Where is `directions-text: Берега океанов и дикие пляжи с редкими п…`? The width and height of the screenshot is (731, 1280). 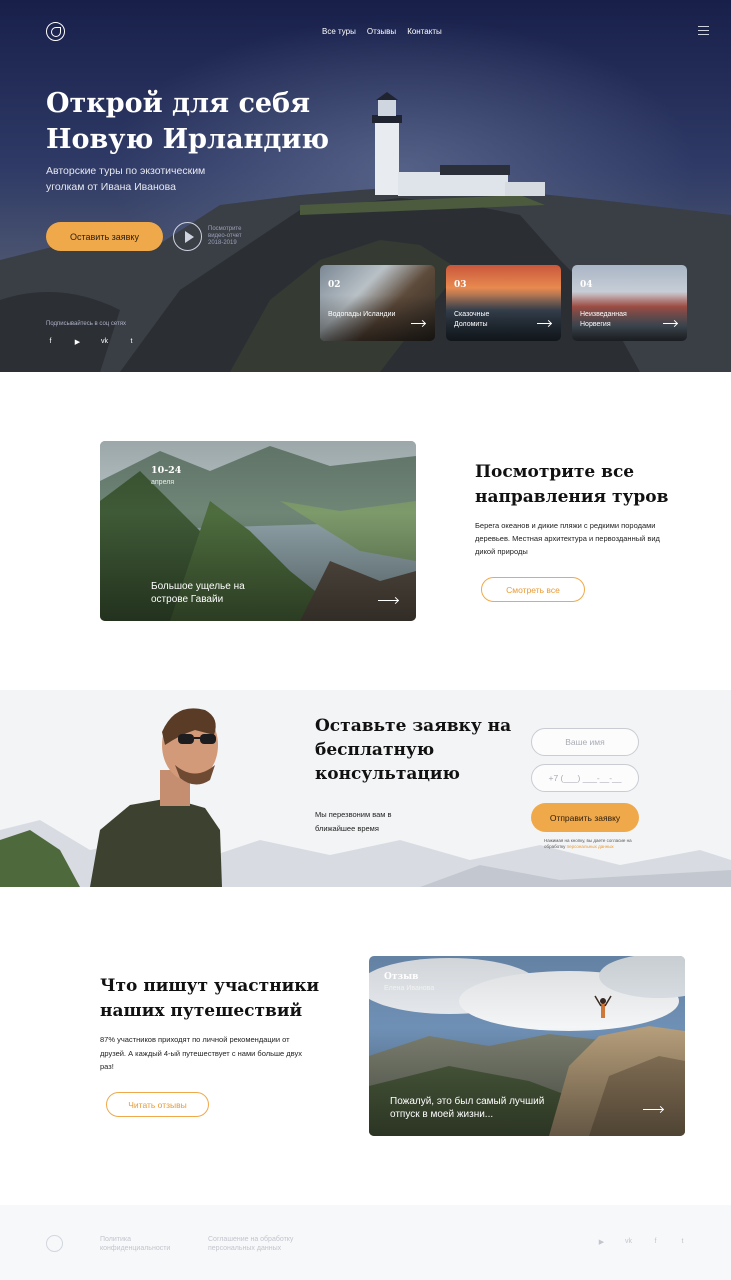 directions-text: Берега океанов и дикие пляжи с редкими п… is located at coordinates (567, 538).